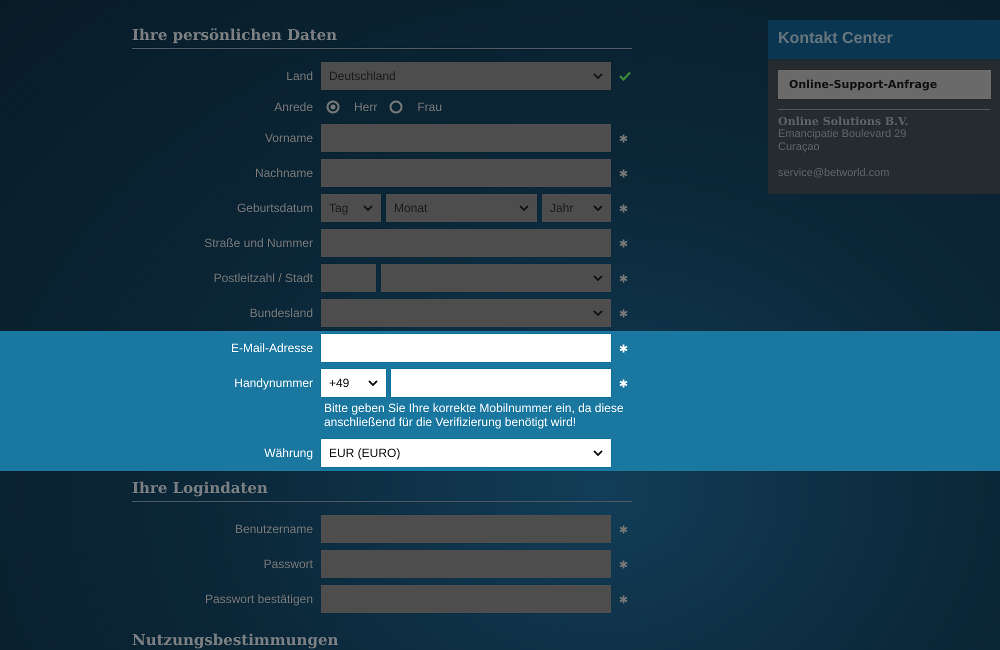 The height and width of the screenshot is (650, 1000). What do you see at coordinates (274, 208) in the screenshot?
I see `field-label: Geburtsdatum` at bounding box center [274, 208].